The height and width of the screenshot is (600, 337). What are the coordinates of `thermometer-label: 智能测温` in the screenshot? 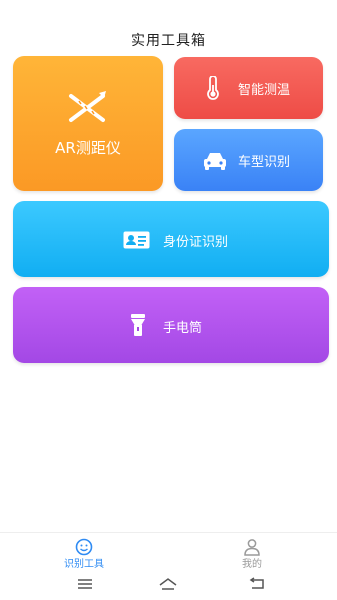 It's located at (264, 90).